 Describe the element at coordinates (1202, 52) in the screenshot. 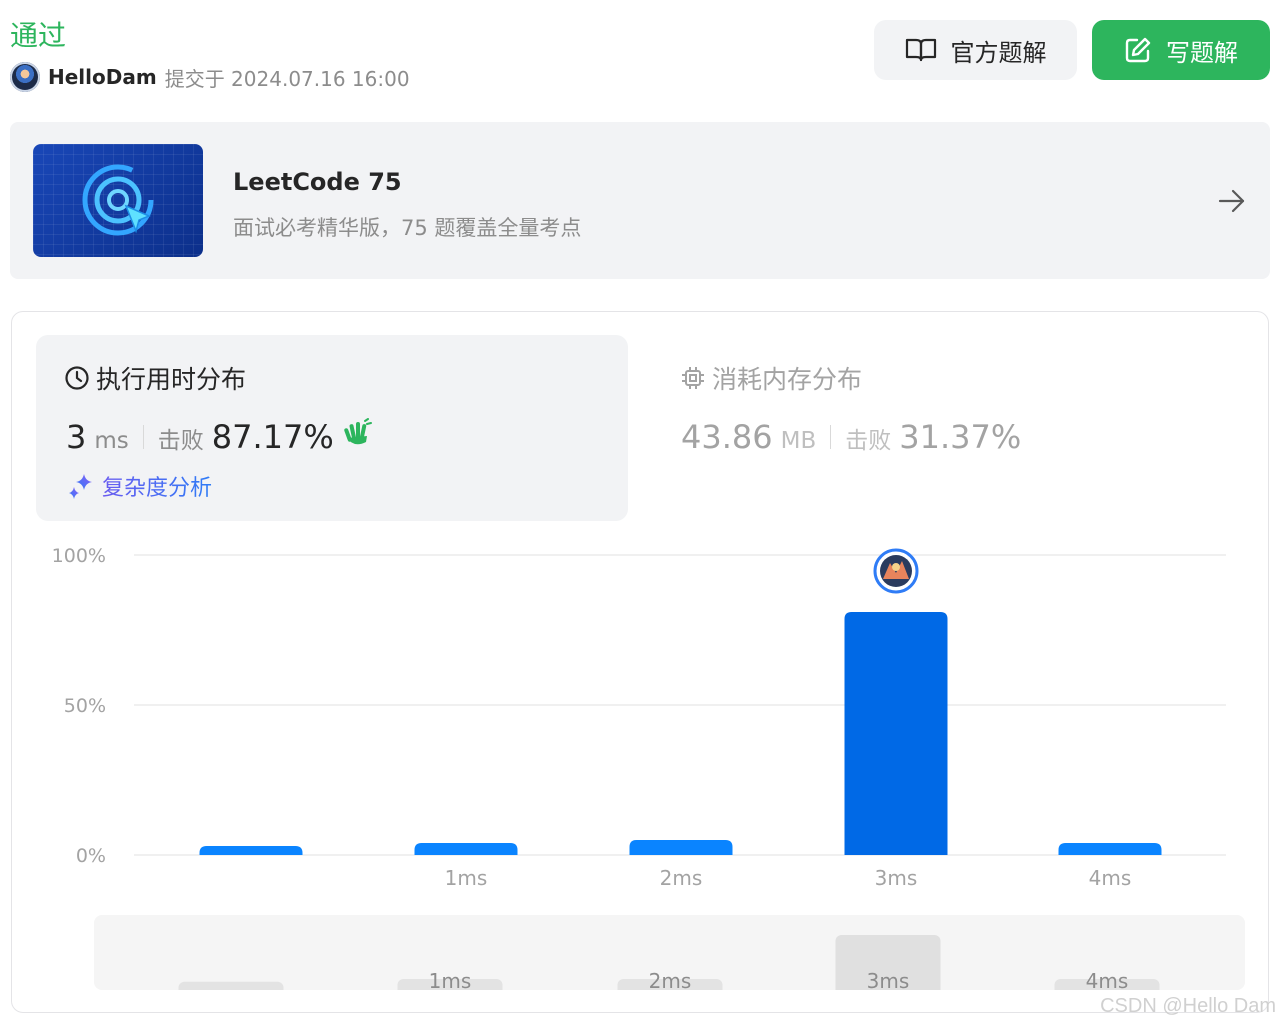

I see `write-solution-label: 写题解` at that location.